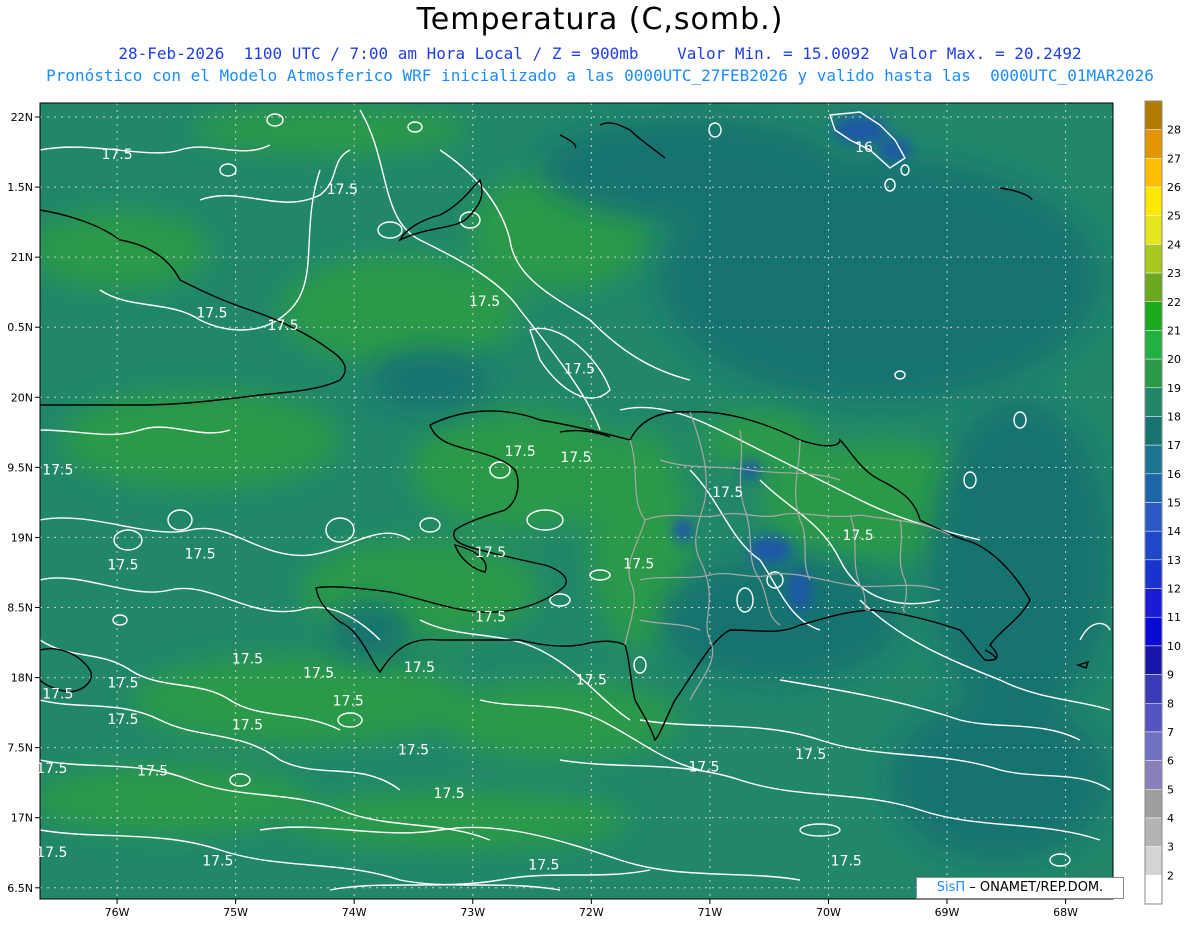 The width and height of the screenshot is (1200, 927). What do you see at coordinates (1170, 703) in the screenshot?
I see `legend-label: 8` at bounding box center [1170, 703].